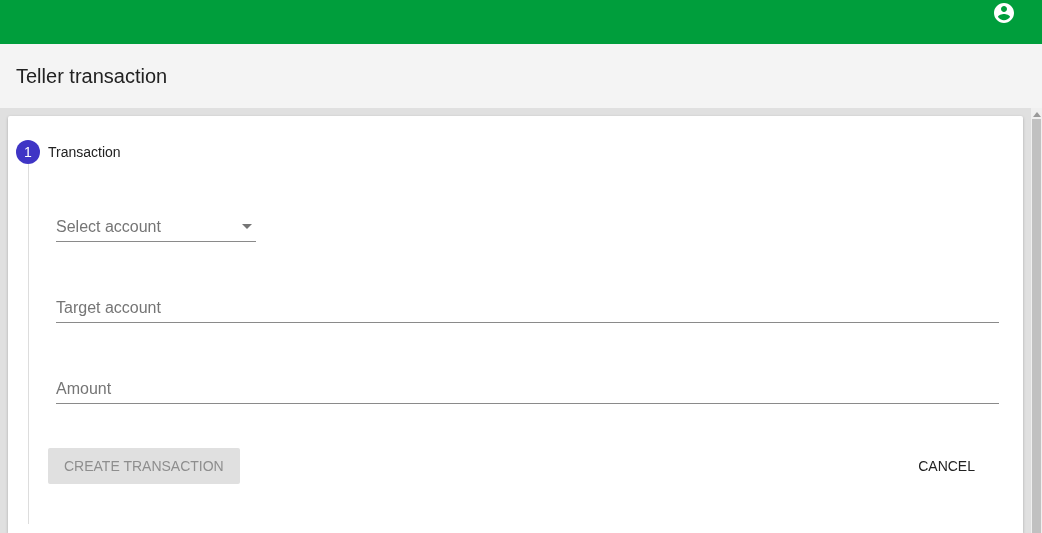 Image resolution: width=1042 pixels, height=533 pixels. What do you see at coordinates (28, 152) in the screenshot?
I see `step-number: 1` at bounding box center [28, 152].